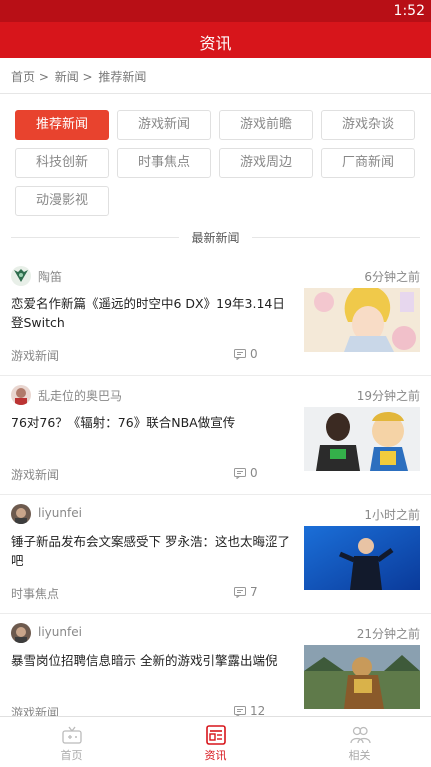 This screenshot has width=431, height=767. Describe the element at coordinates (153, 313) in the screenshot. I see `news-headline: 恋爱名作新篇《遥远的时空中6 DX》19年3.14日登Switch` at that location.